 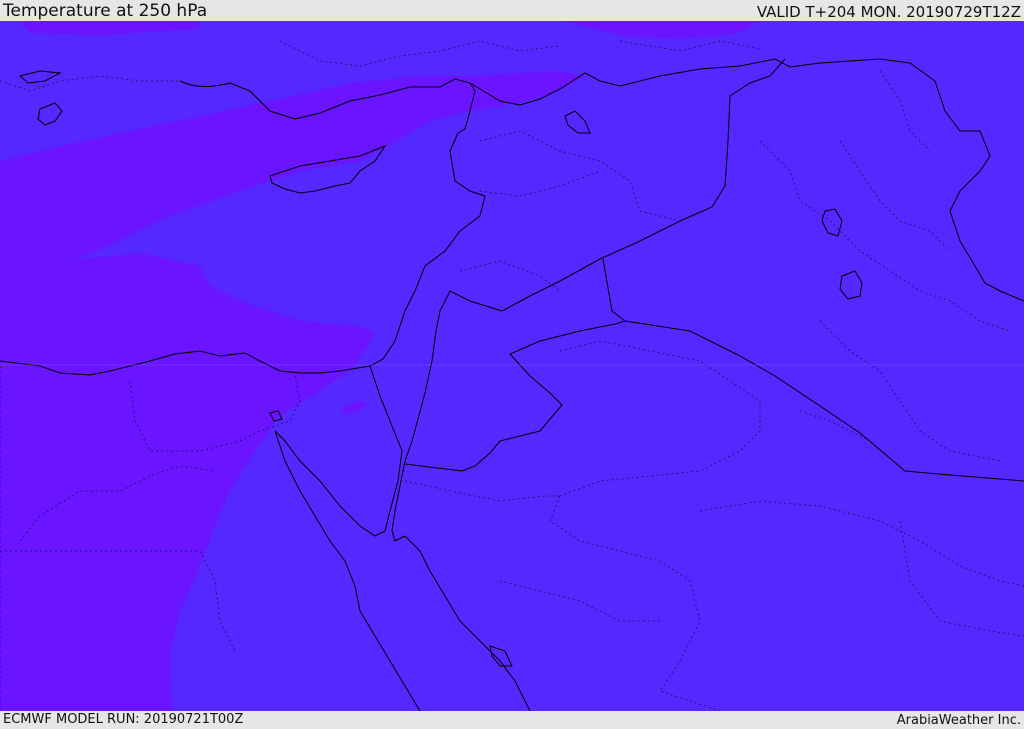 I want to click on credit-label: ArabiaWeather Inc., so click(x=958, y=720).